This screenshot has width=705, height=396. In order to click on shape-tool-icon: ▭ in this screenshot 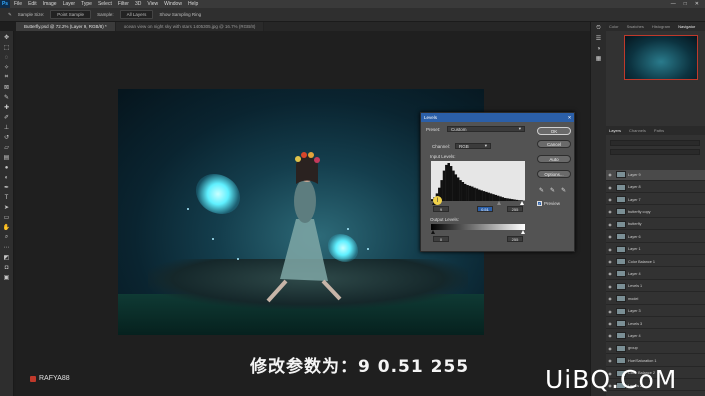, I will do `click(7, 217)`.